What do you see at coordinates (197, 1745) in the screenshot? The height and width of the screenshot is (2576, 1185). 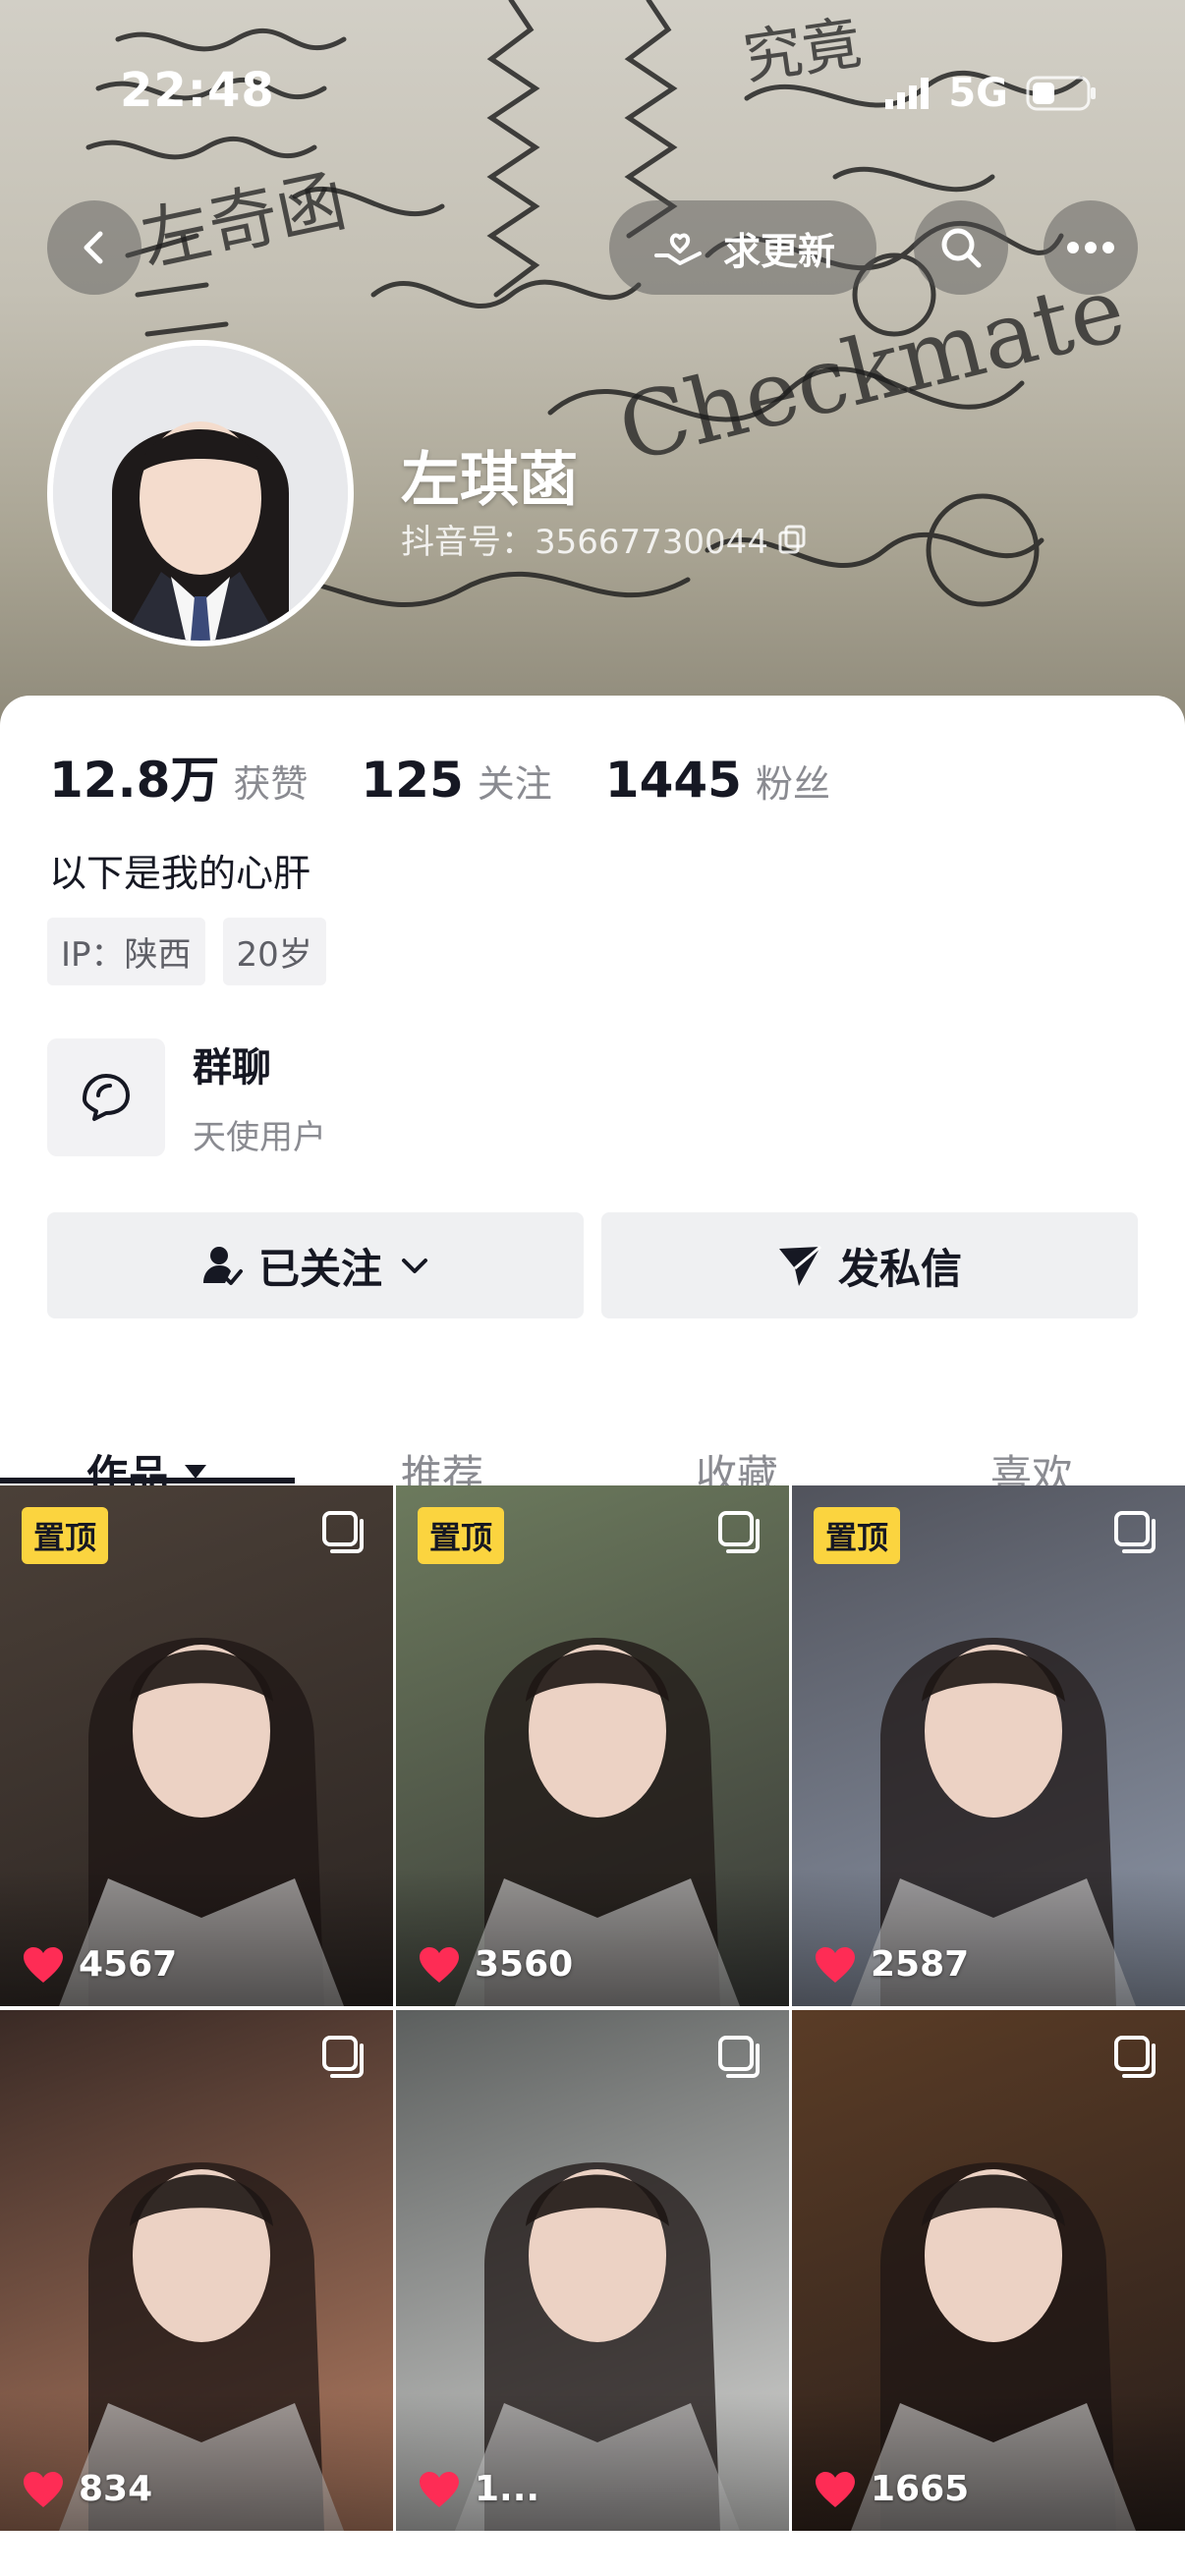 I see `video-thumbnail: 置顶 4567` at bounding box center [197, 1745].